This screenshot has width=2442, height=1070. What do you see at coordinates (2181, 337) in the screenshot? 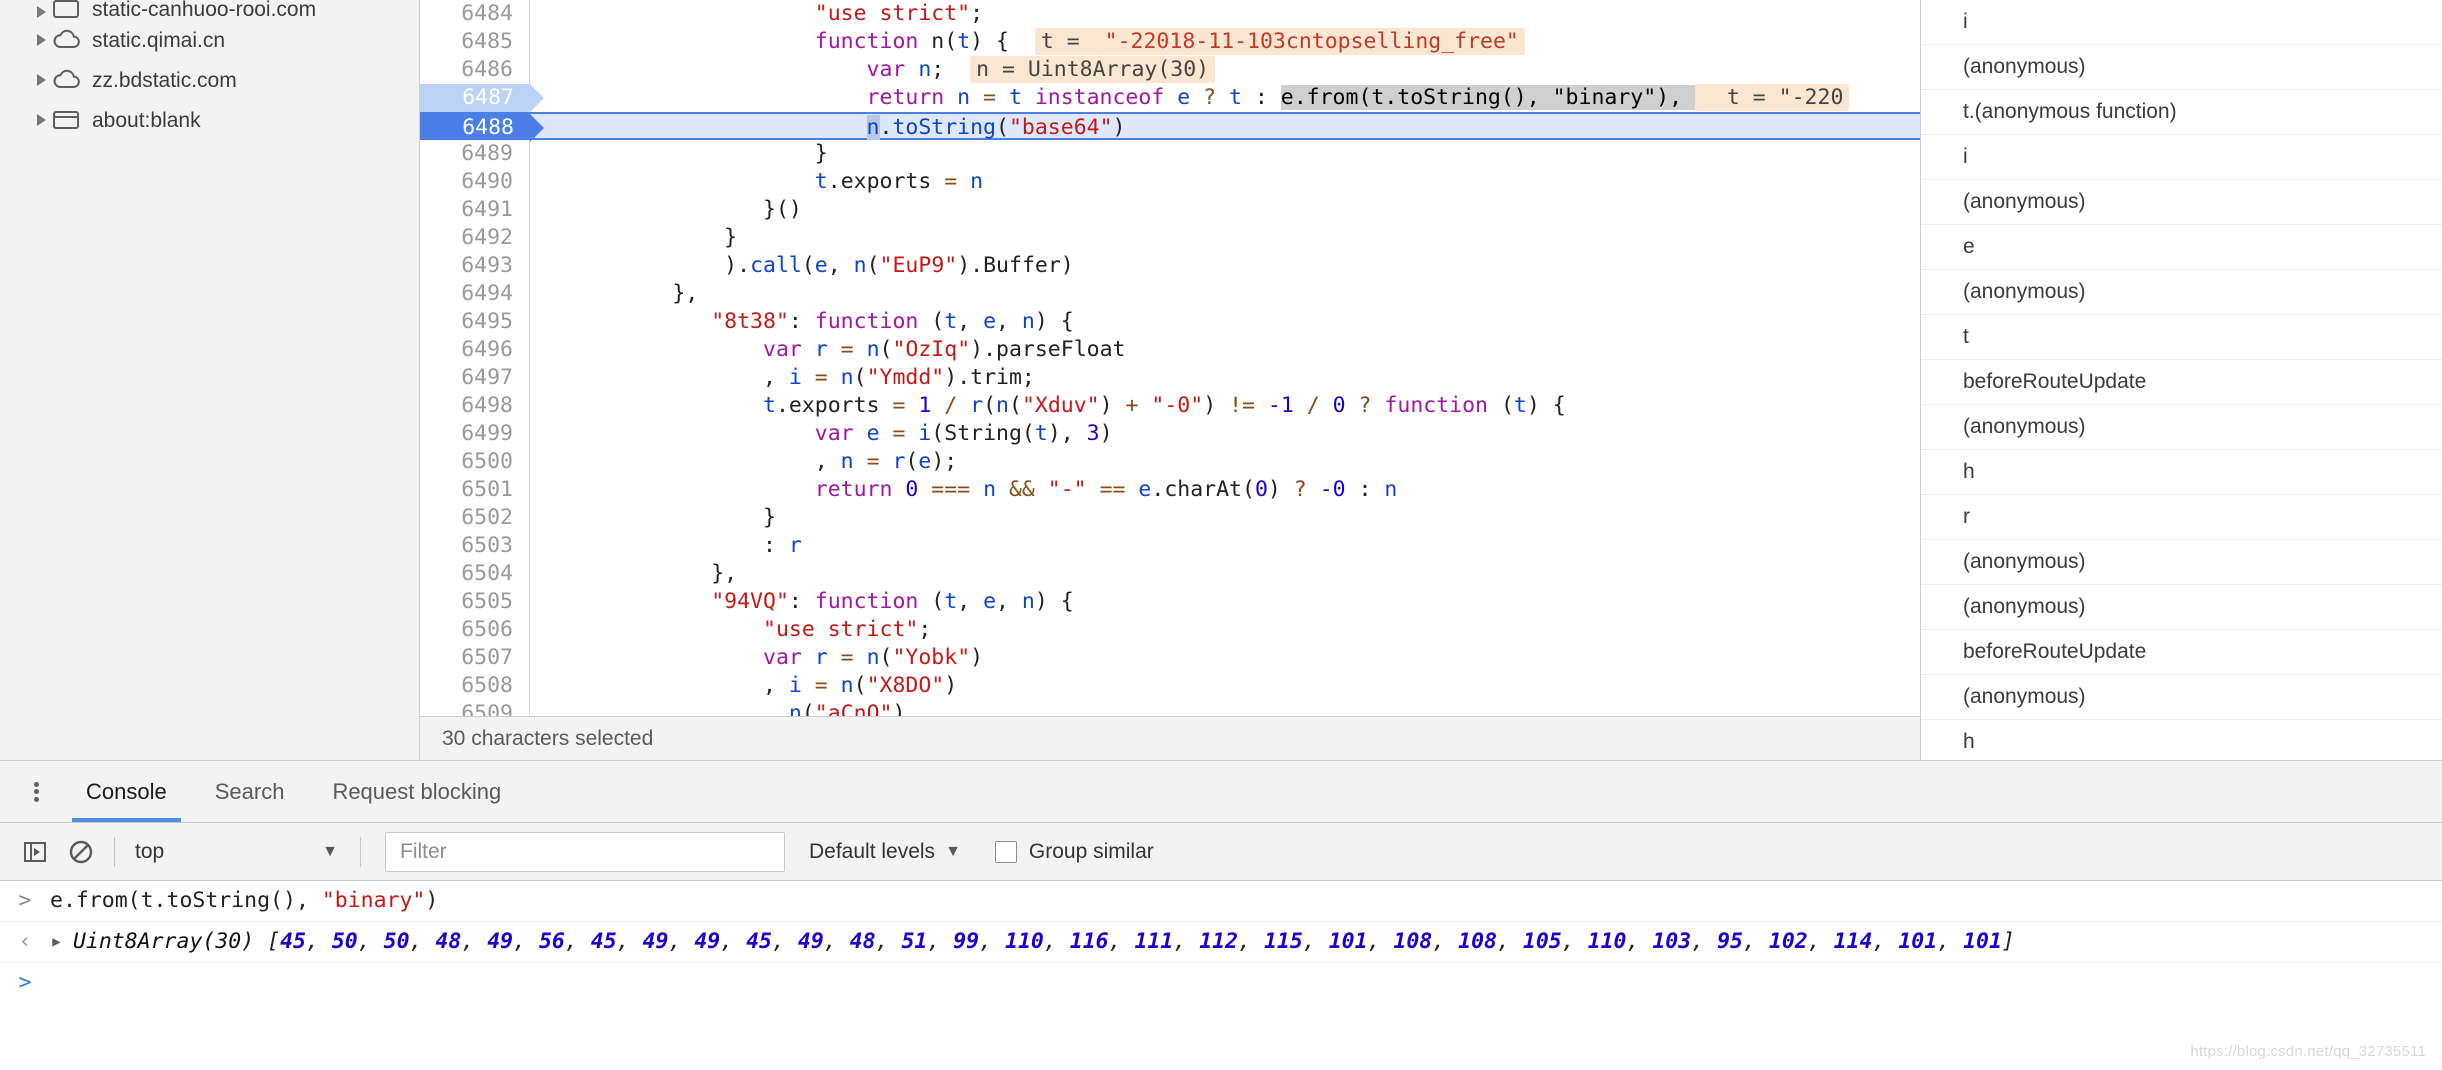
I see `call-stack-frame-7: t` at bounding box center [2181, 337].